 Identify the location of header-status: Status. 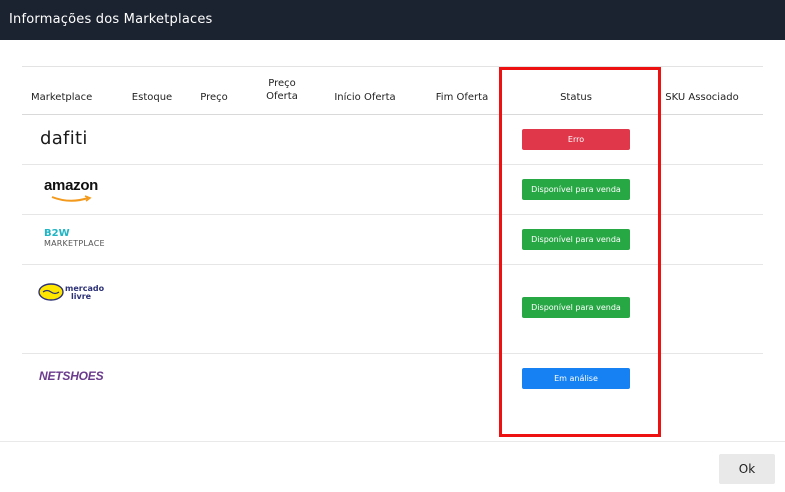
(576, 97).